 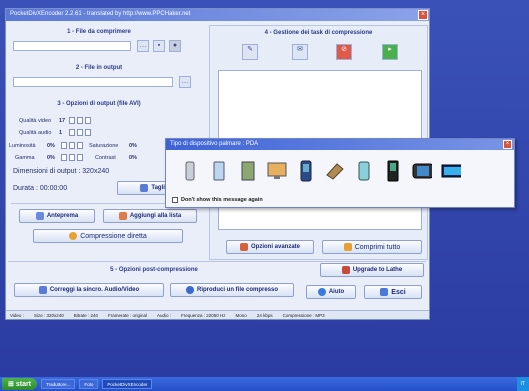 What do you see at coordinates (62, 121) in the screenshot?
I see `quality-video-value: 17` at bounding box center [62, 121].